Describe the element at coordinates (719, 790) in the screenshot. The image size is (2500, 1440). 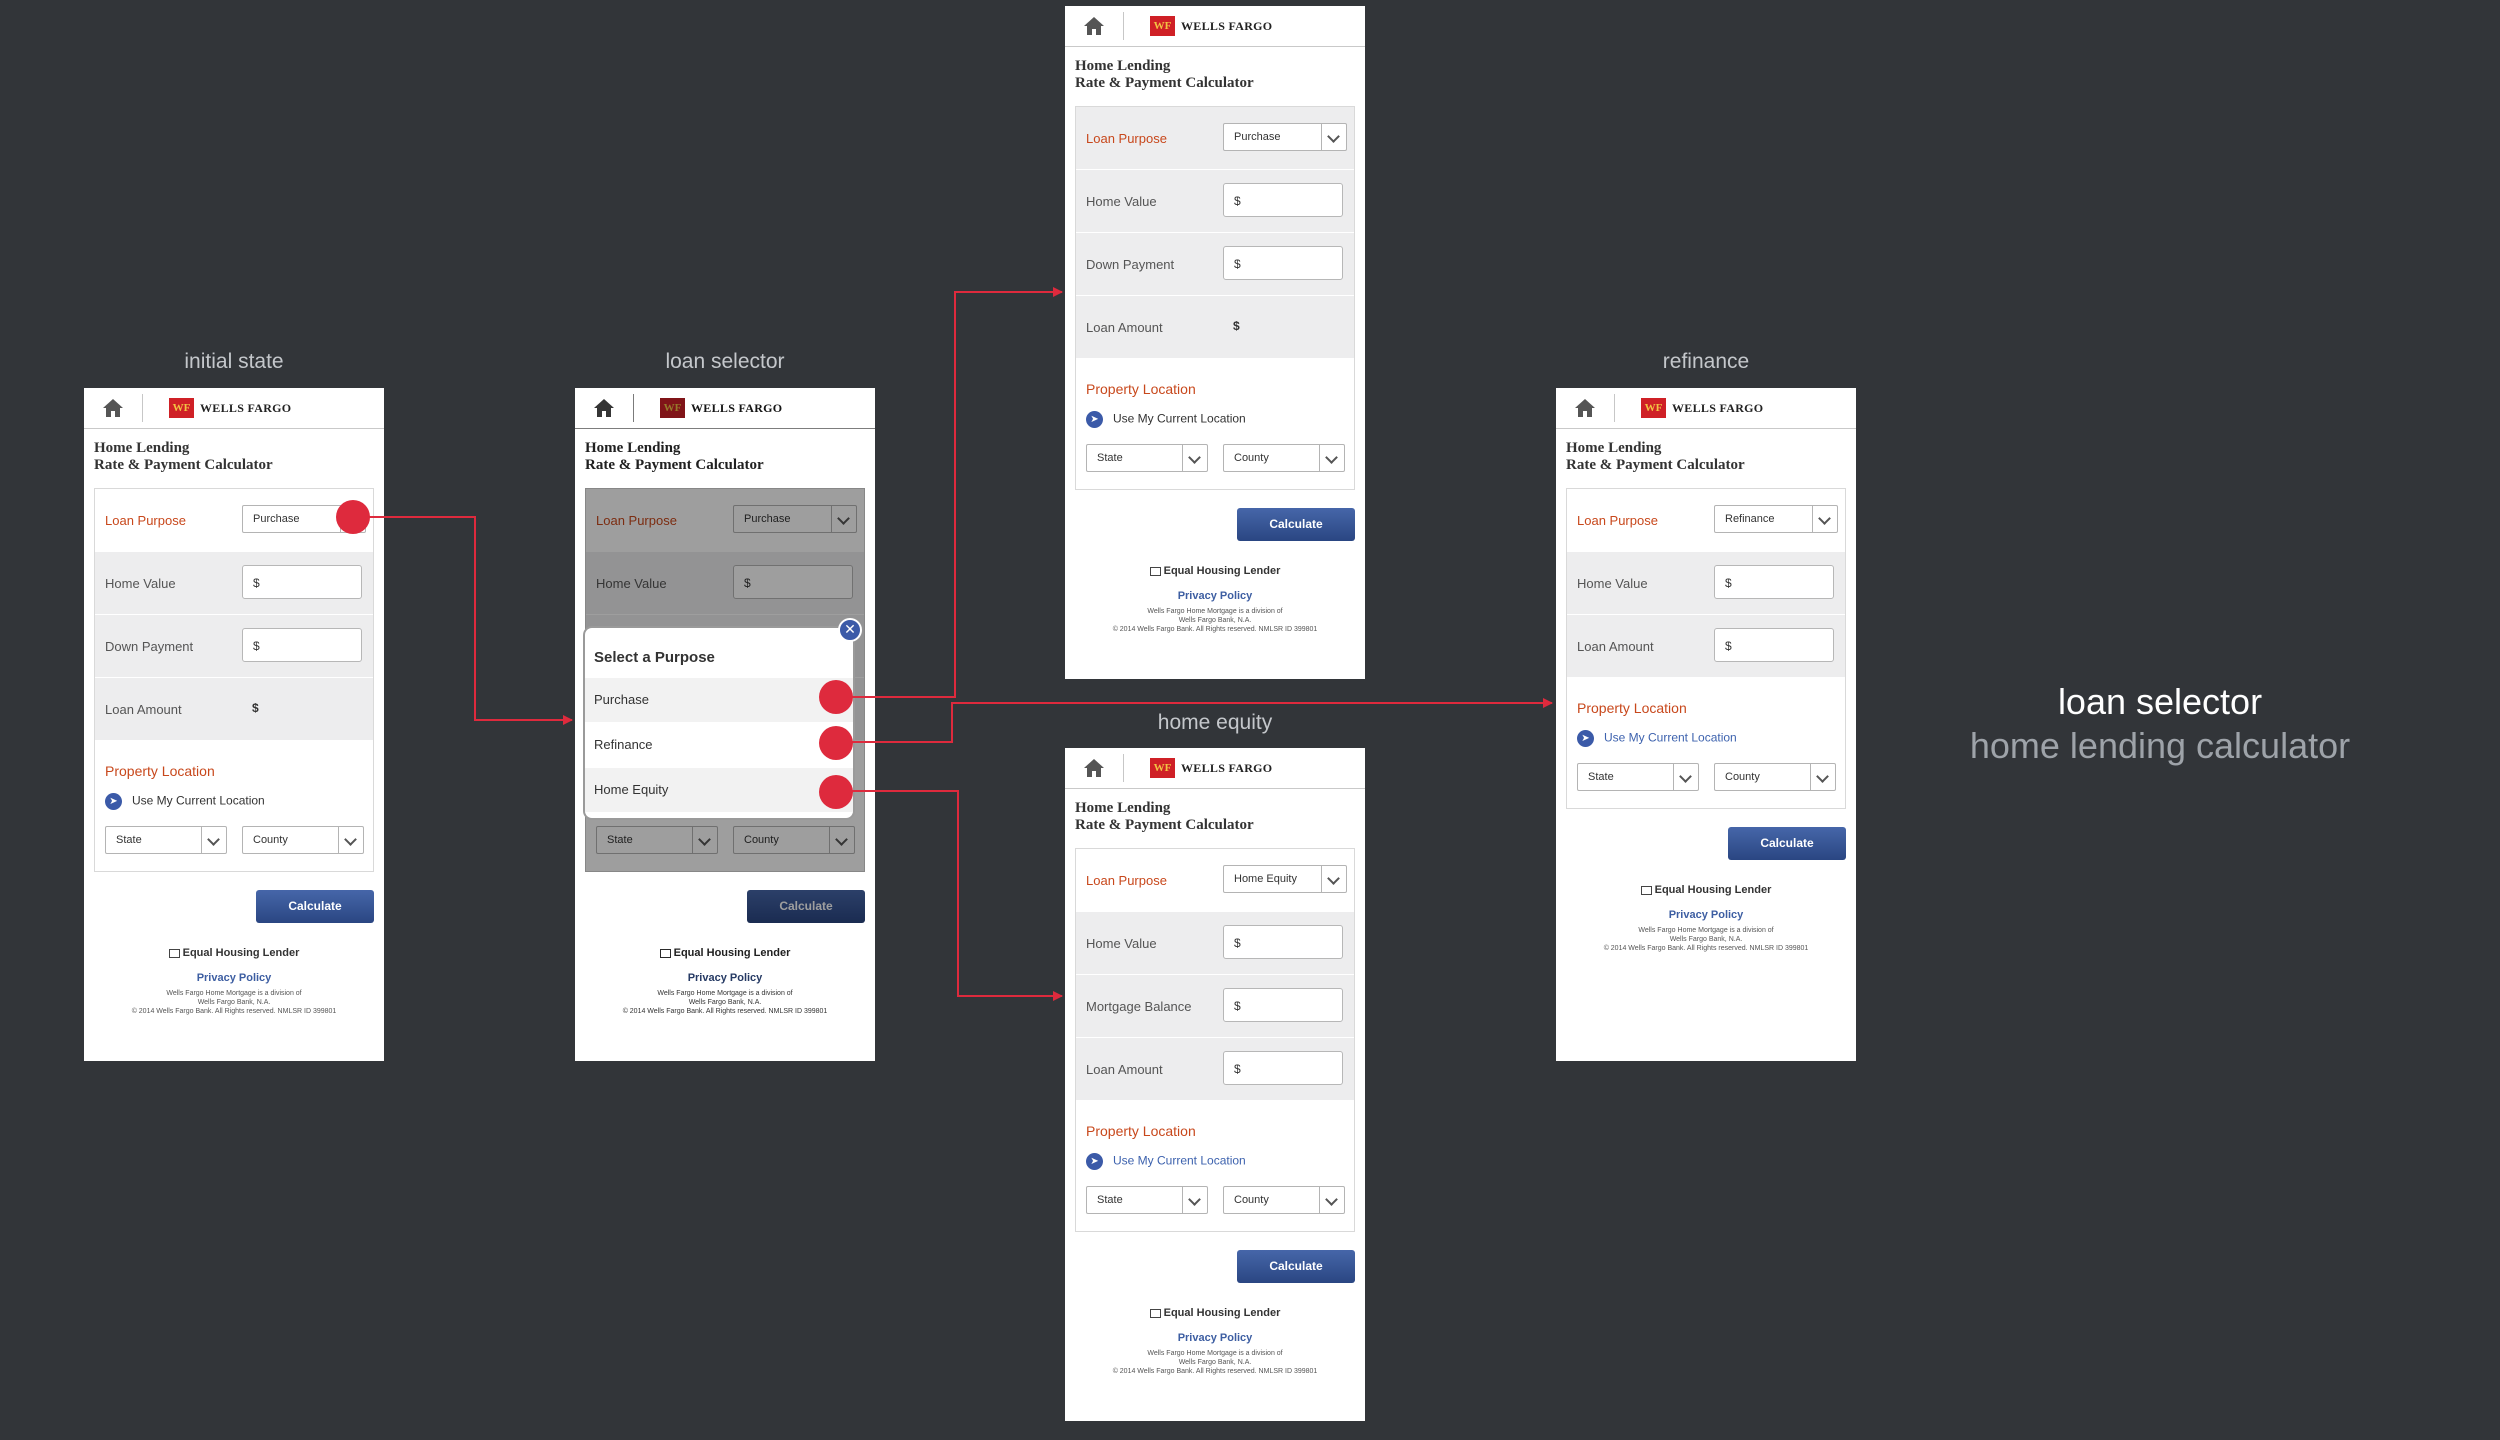
I see `option-home-equity: Home Equity` at that location.